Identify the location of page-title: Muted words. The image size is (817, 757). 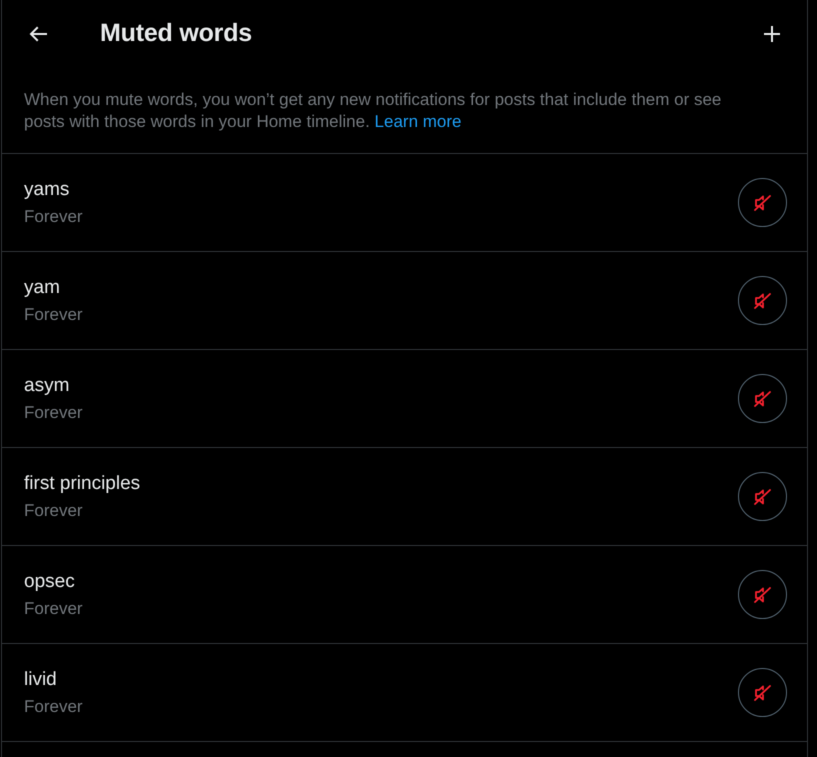
(176, 33).